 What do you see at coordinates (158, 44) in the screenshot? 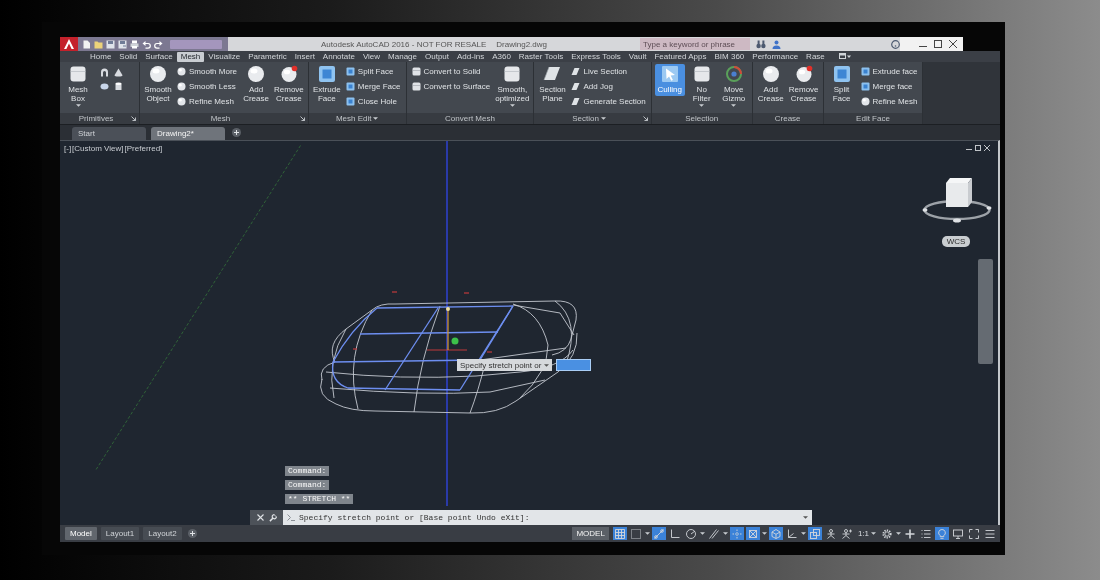
I see `redo-icon` at bounding box center [158, 44].